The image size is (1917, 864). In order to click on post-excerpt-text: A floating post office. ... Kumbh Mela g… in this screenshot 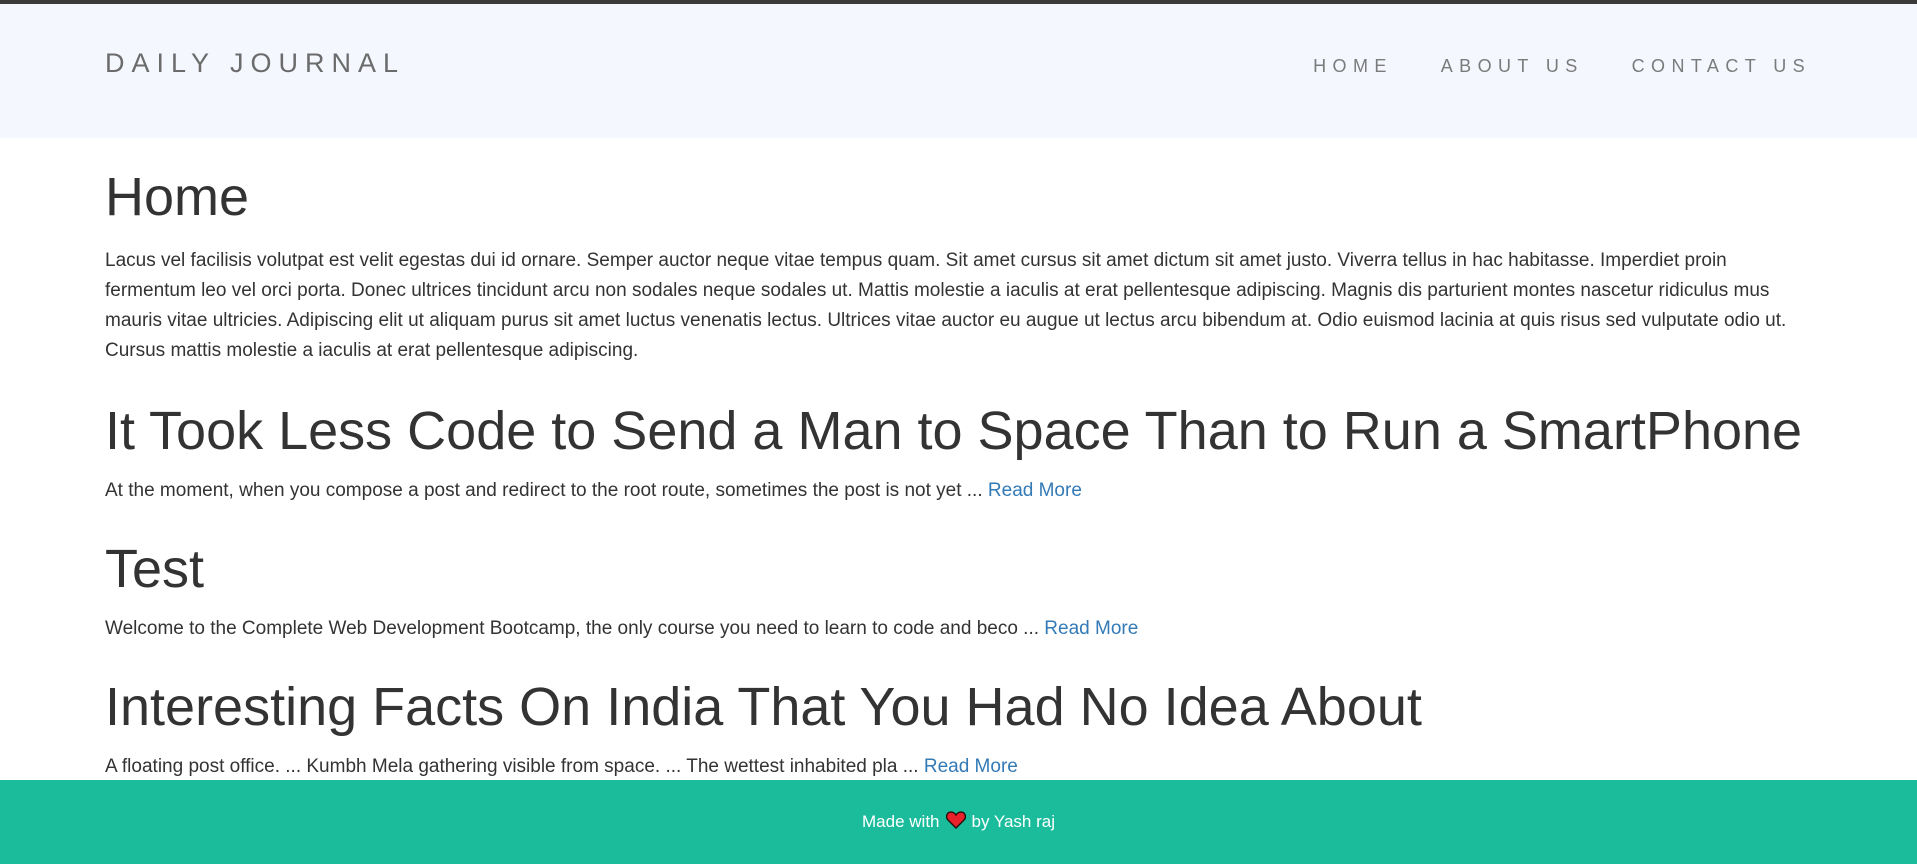, I will do `click(514, 766)`.